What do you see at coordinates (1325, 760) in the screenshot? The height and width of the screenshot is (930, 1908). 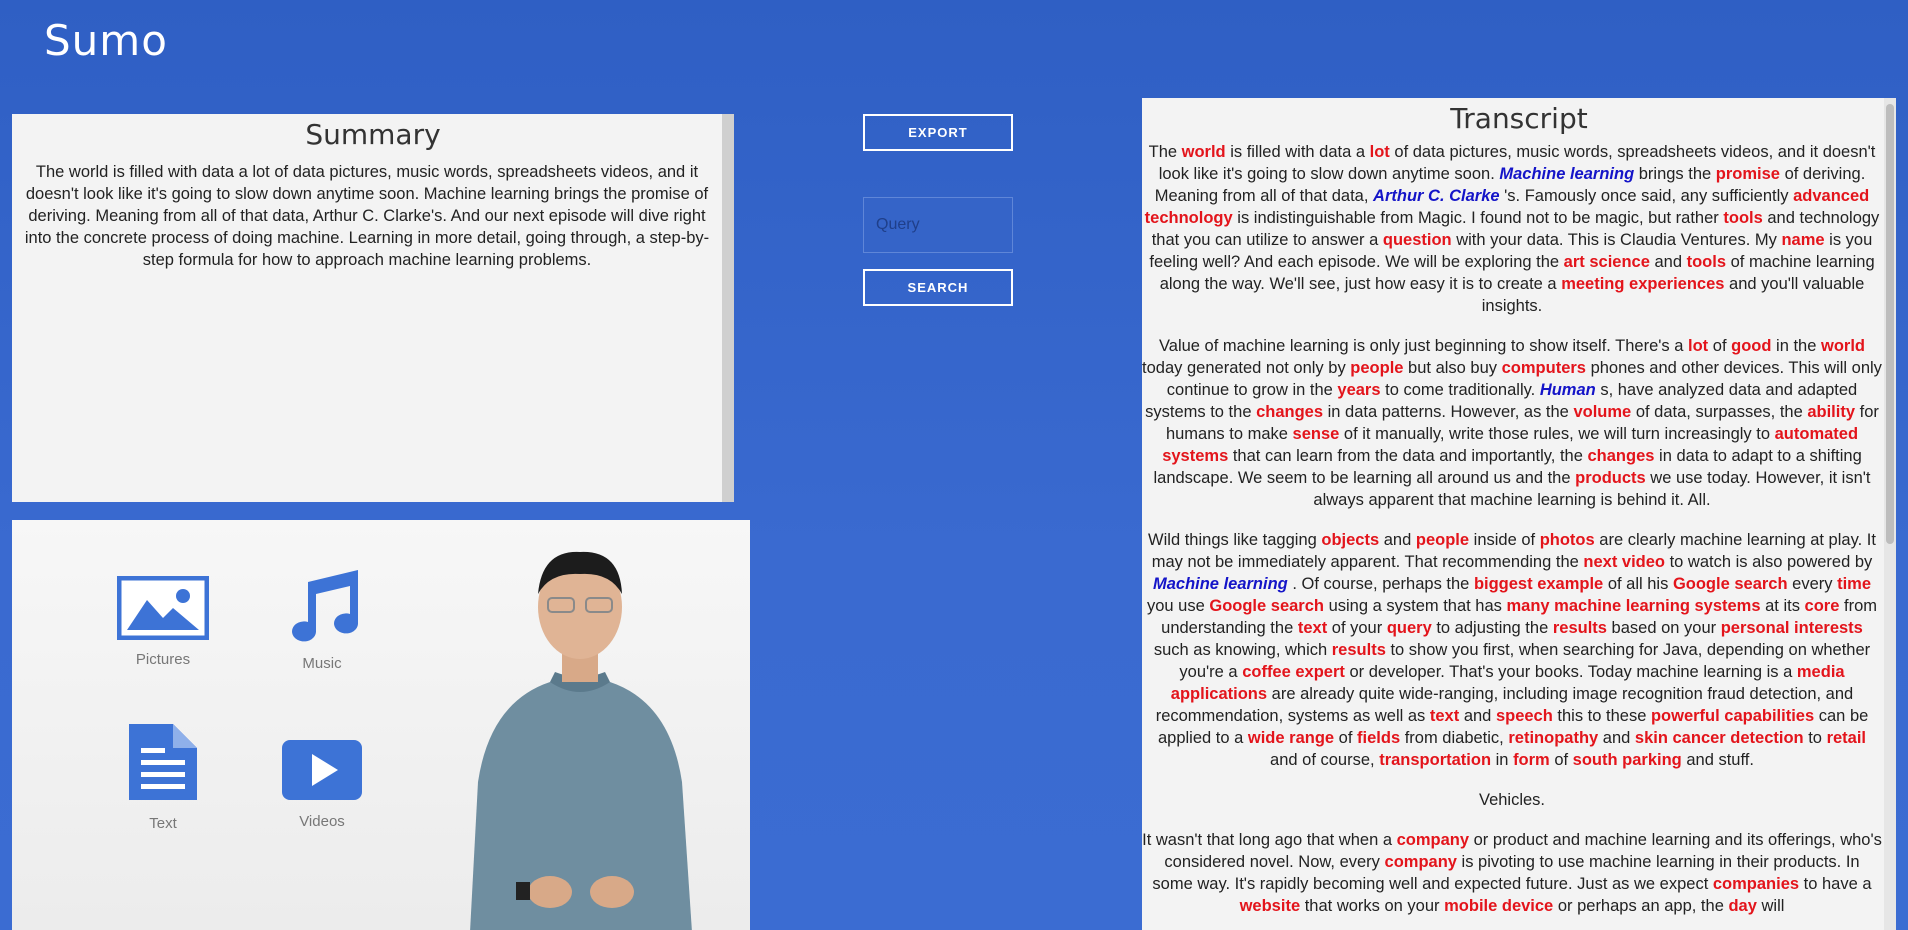 I see `transcript-text: and of course,` at bounding box center [1325, 760].